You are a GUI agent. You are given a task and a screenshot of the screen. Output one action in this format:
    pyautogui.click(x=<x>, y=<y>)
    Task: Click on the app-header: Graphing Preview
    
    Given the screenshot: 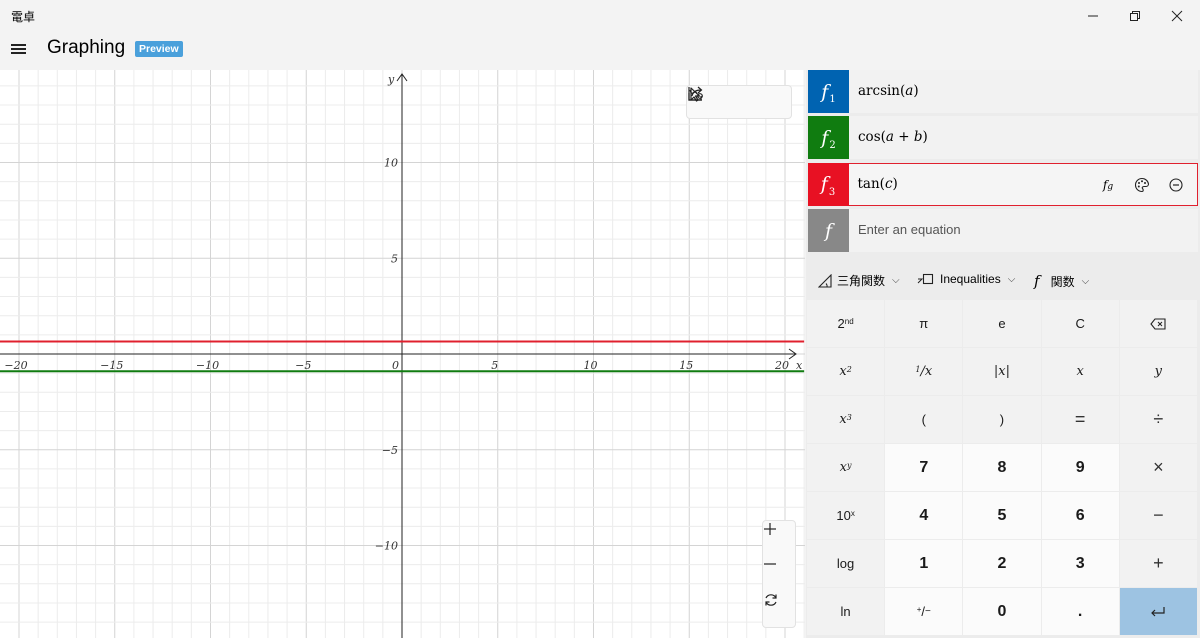 What is the action you would take?
    pyautogui.click(x=403, y=51)
    